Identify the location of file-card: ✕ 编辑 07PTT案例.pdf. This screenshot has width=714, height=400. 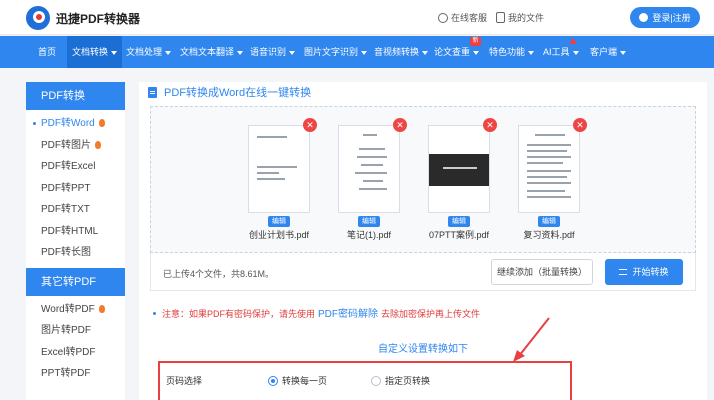
(459, 179).